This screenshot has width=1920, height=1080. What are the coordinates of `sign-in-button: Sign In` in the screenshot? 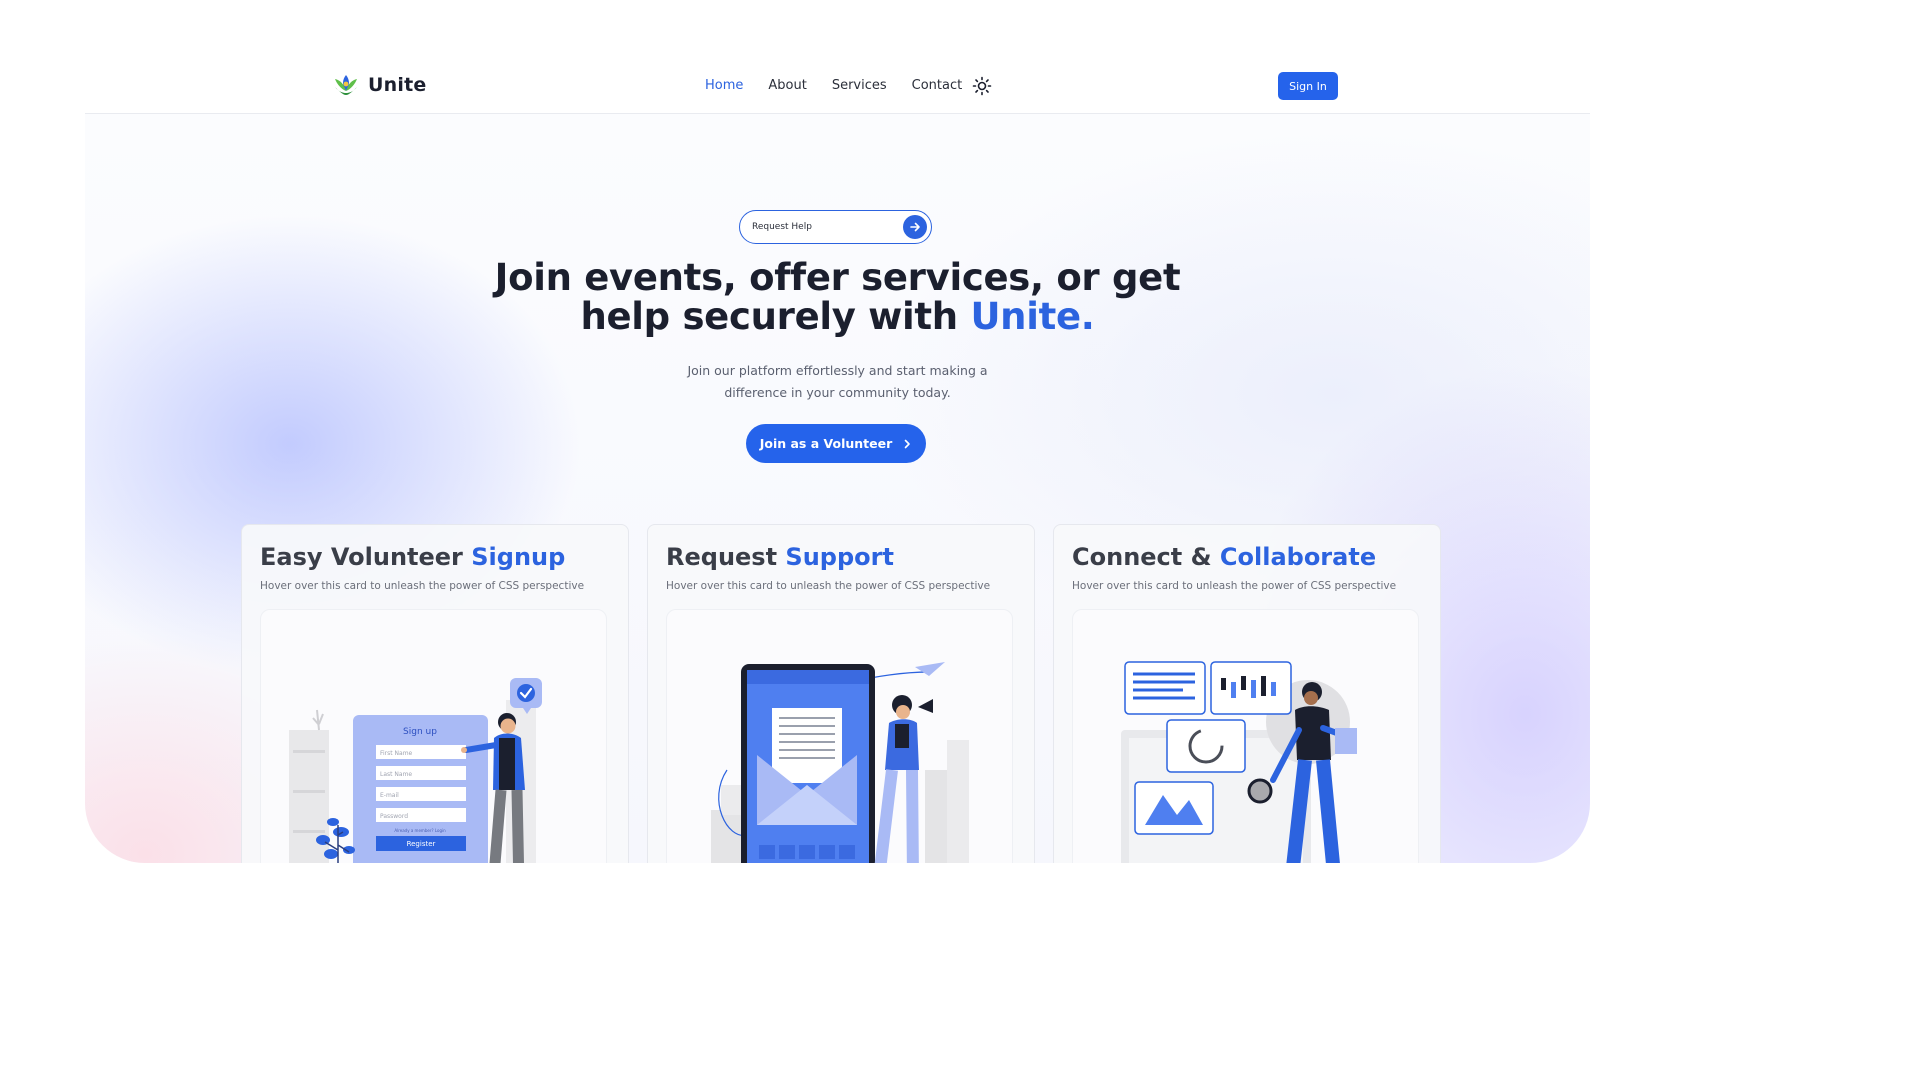 It's located at (1308, 86).